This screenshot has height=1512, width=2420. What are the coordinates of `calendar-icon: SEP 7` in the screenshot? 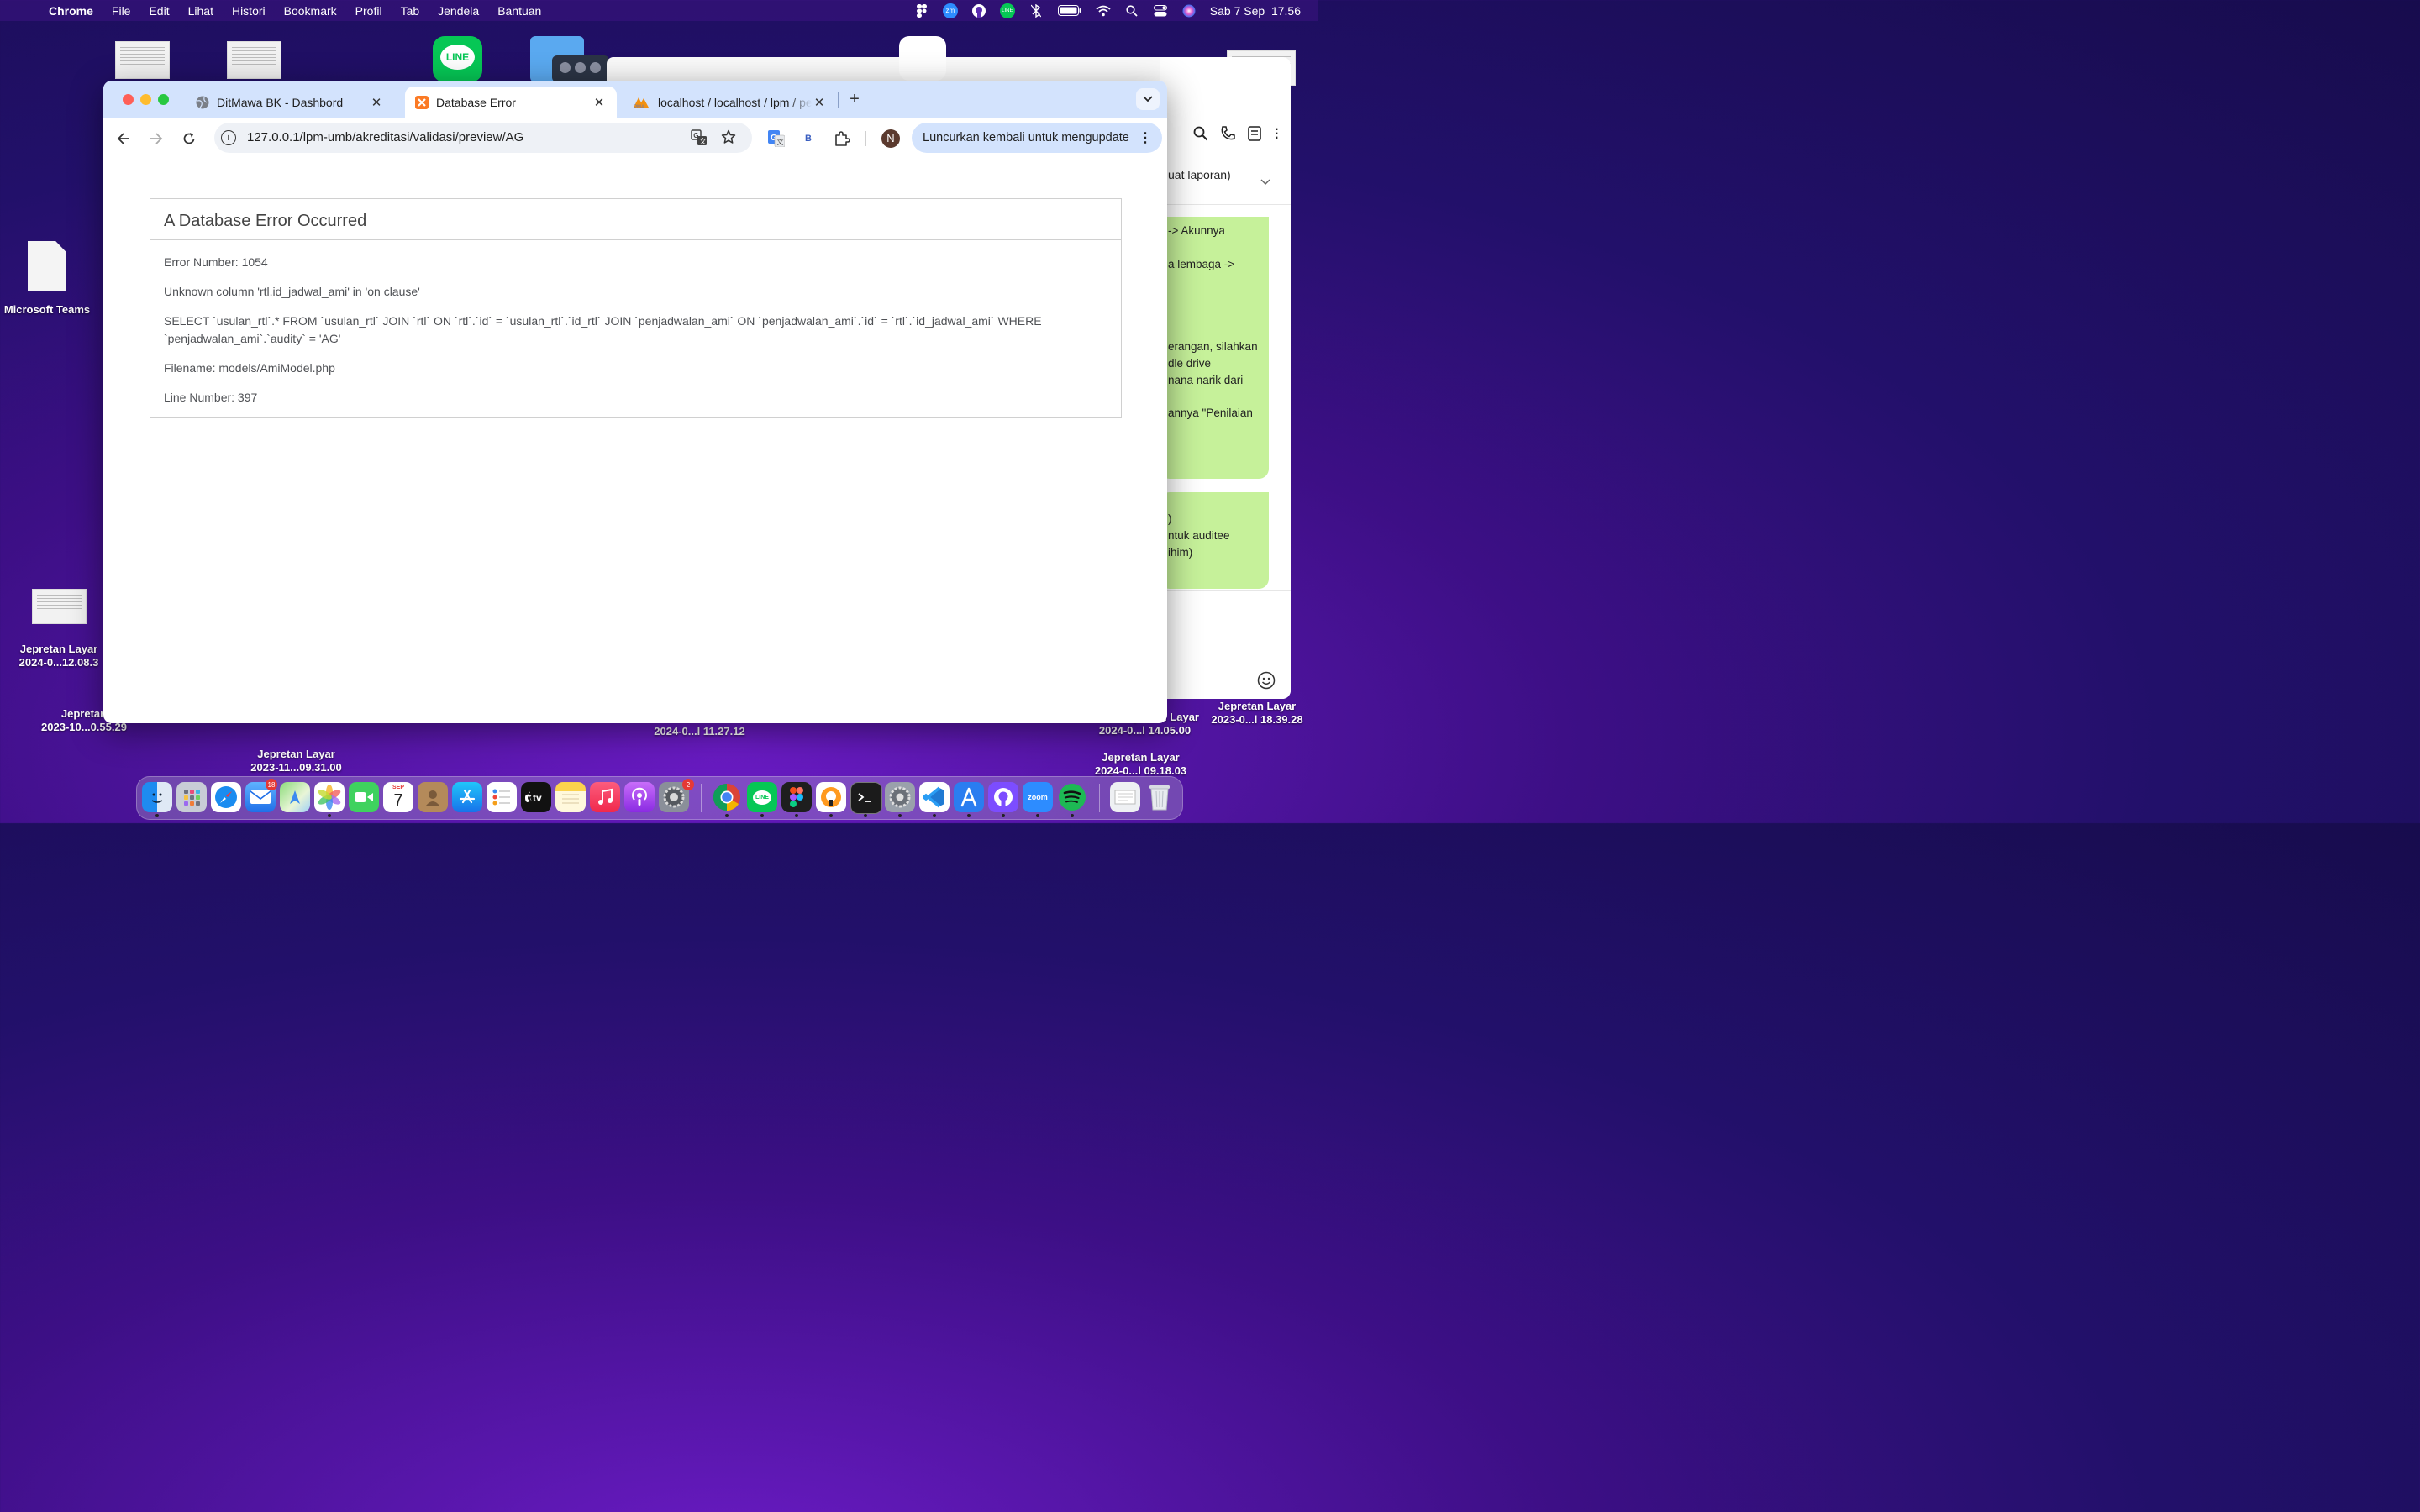 It's located at (398, 797).